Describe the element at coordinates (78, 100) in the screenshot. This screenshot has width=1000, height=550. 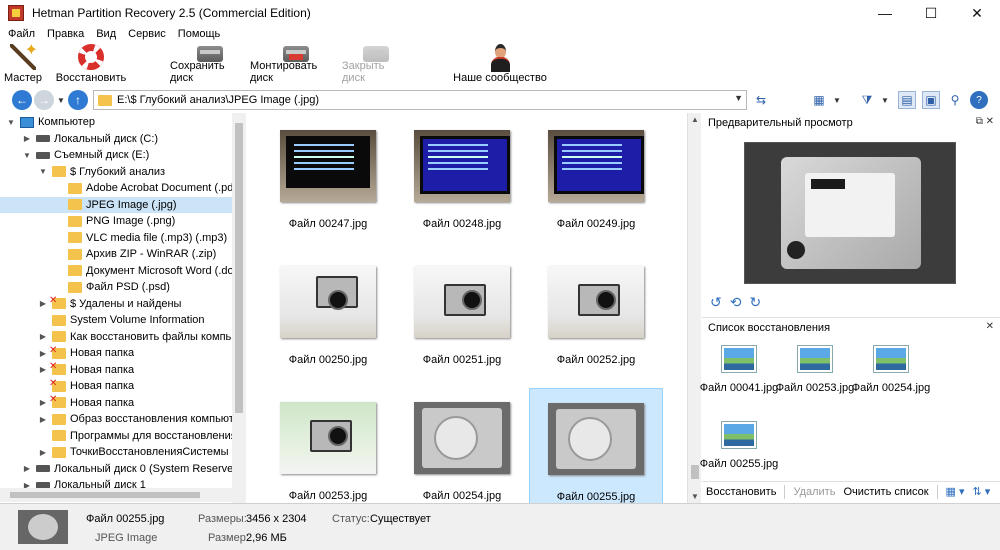
I see `up-button: ↑` at that location.